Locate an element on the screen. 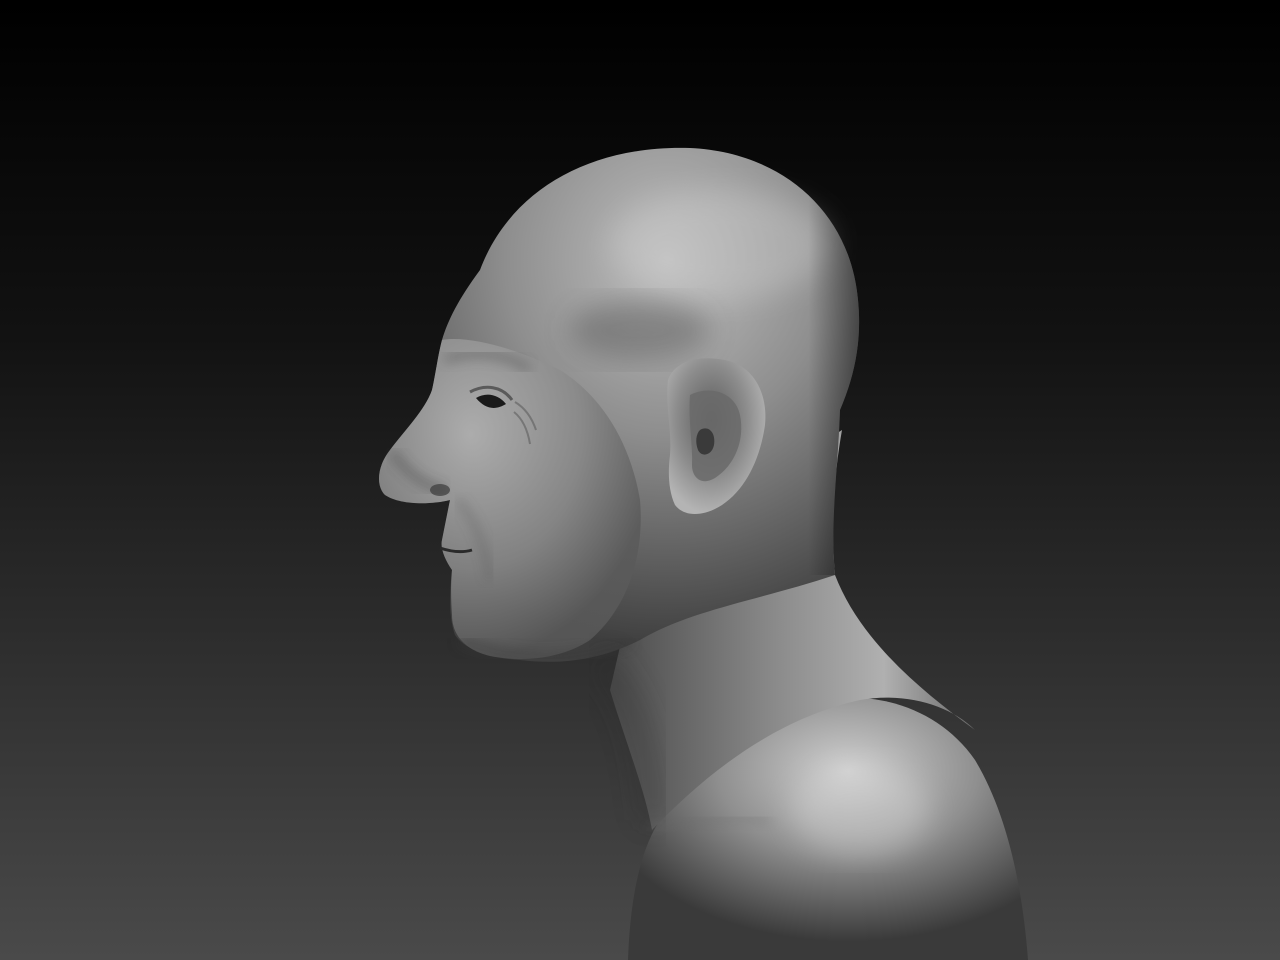 Image resolution: width=1280 pixels, height=960 pixels. nostril is located at coordinates (440, 490).